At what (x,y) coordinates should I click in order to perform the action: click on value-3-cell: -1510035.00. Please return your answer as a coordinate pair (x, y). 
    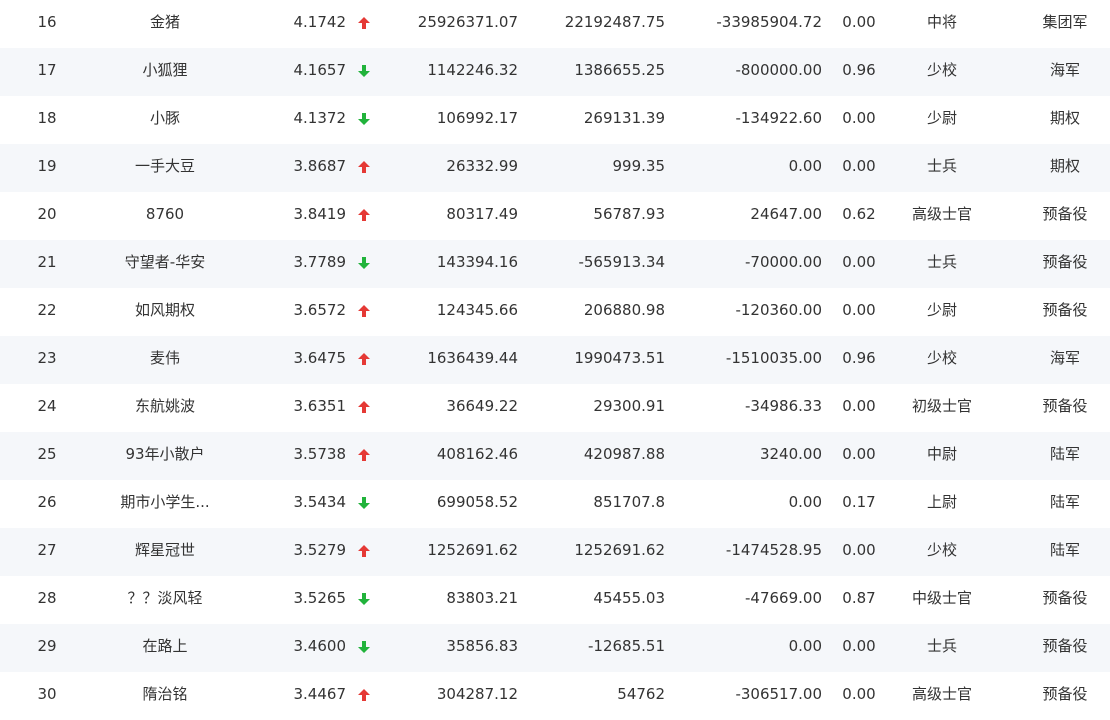
    Looking at the image, I should click on (773, 358).